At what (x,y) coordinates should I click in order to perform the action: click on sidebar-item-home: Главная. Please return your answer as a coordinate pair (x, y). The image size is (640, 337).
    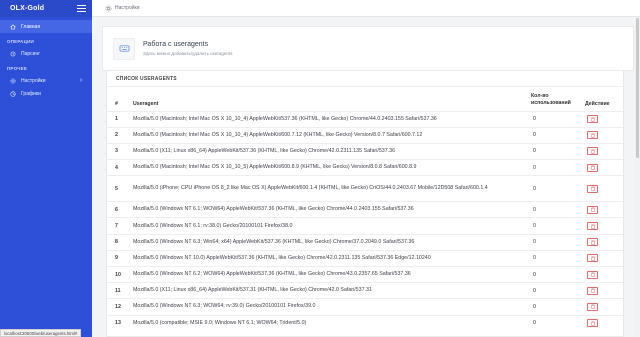
    Looking at the image, I should click on (46, 26).